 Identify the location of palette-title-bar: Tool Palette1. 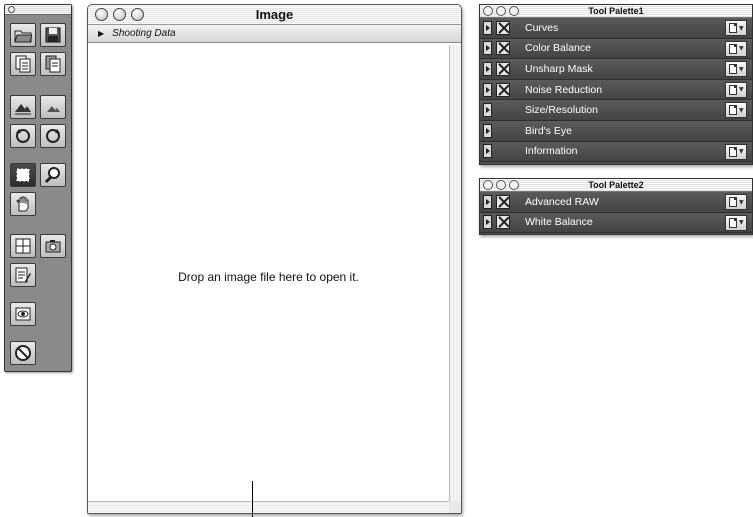
(616, 11).